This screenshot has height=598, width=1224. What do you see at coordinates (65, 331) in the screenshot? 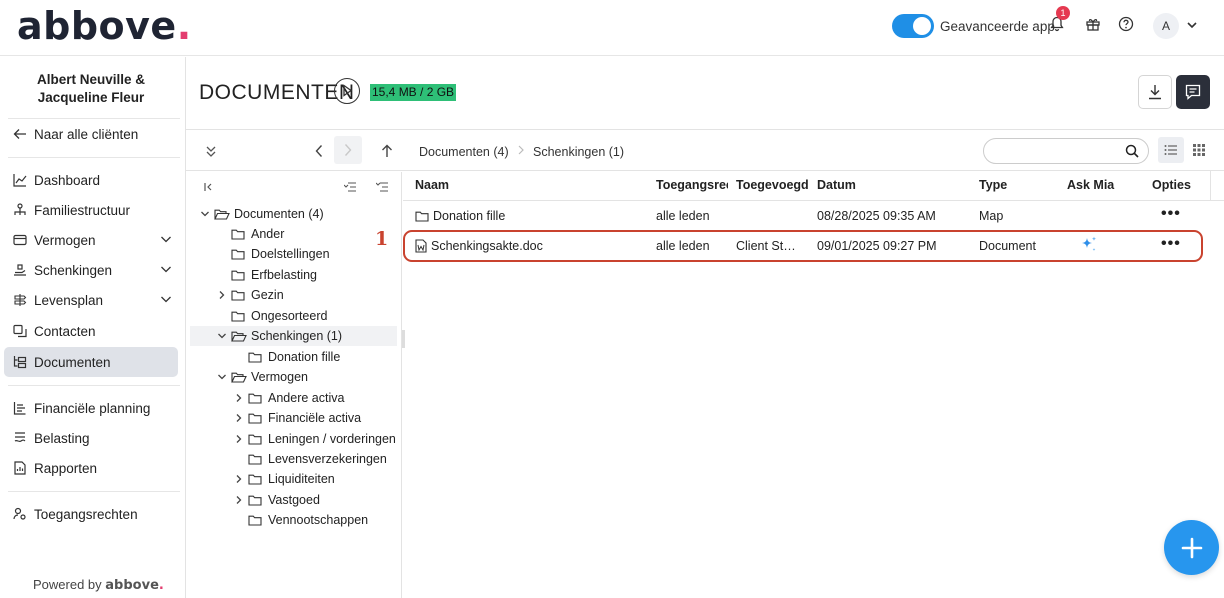
I see `sidebar-item-label: Contacten` at bounding box center [65, 331].